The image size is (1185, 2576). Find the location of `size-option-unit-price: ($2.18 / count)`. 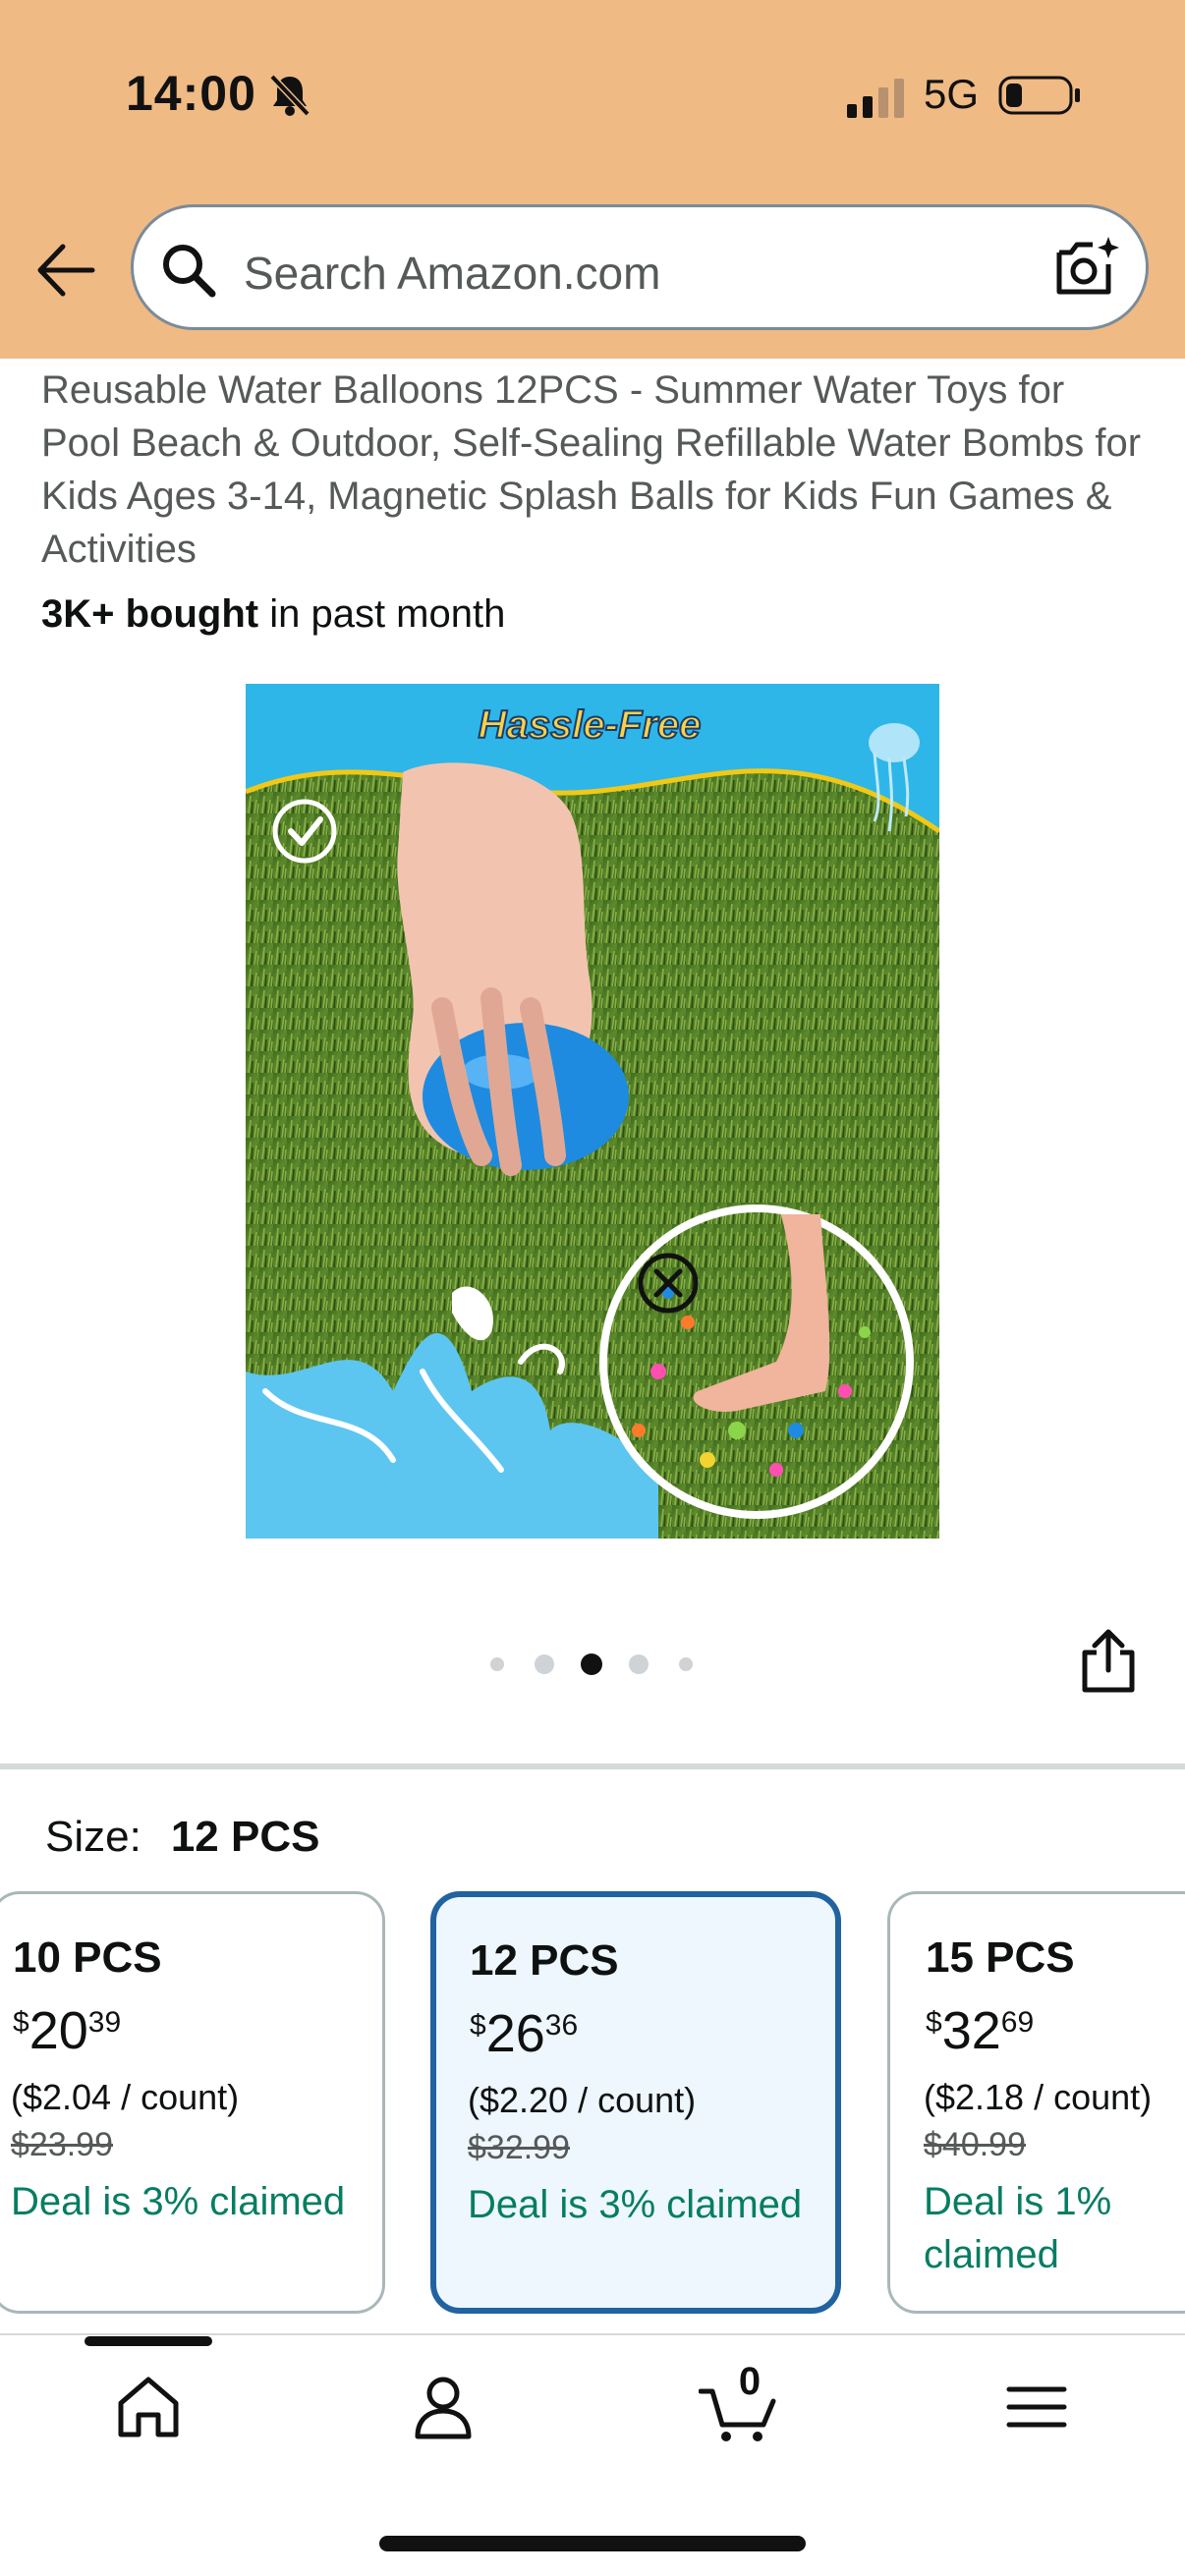

size-option-unit-price: ($2.18 / count) is located at coordinates (1038, 2097).